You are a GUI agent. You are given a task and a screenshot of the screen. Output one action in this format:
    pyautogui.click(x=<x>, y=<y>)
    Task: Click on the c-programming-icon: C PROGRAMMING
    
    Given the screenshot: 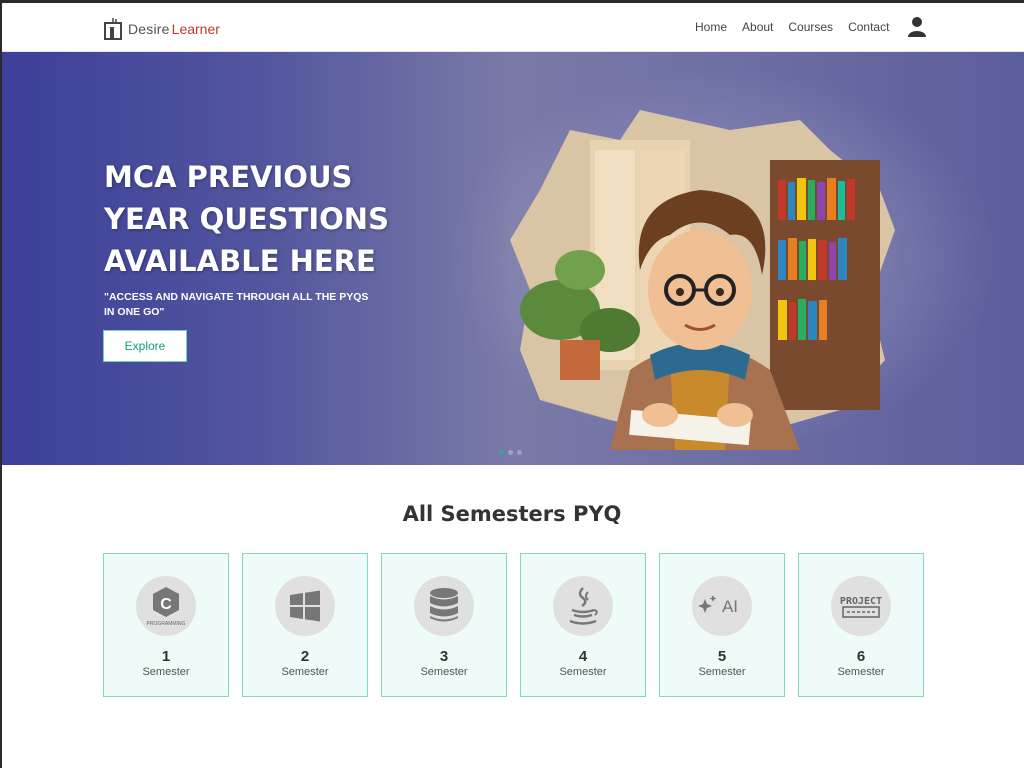 What is the action you would take?
    pyautogui.click(x=166, y=606)
    